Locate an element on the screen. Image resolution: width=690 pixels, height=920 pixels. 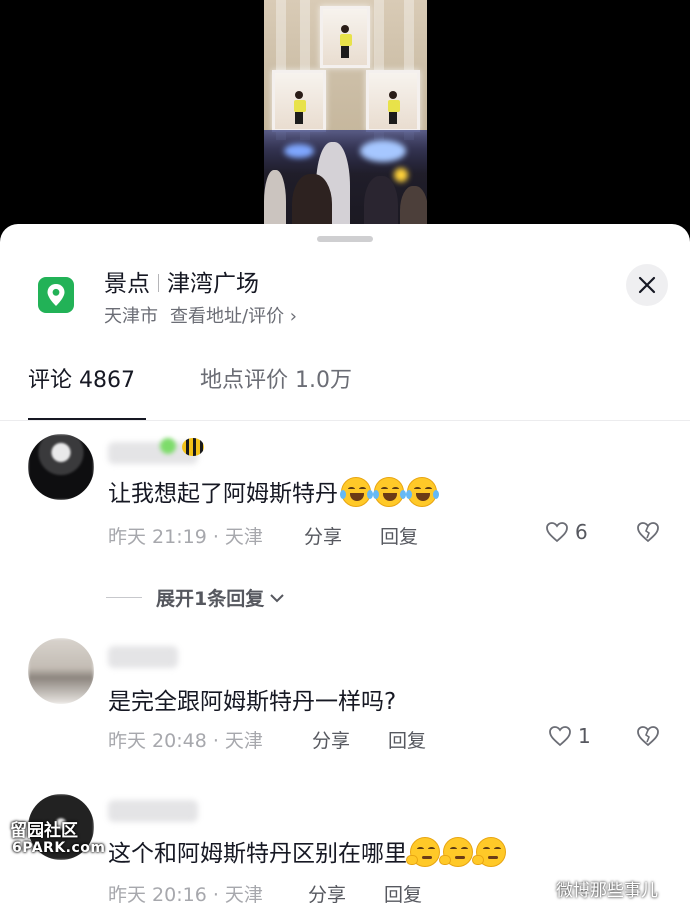
comment-meta: 昨天 20:48 · 天津 is located at coordinates (185, 741).